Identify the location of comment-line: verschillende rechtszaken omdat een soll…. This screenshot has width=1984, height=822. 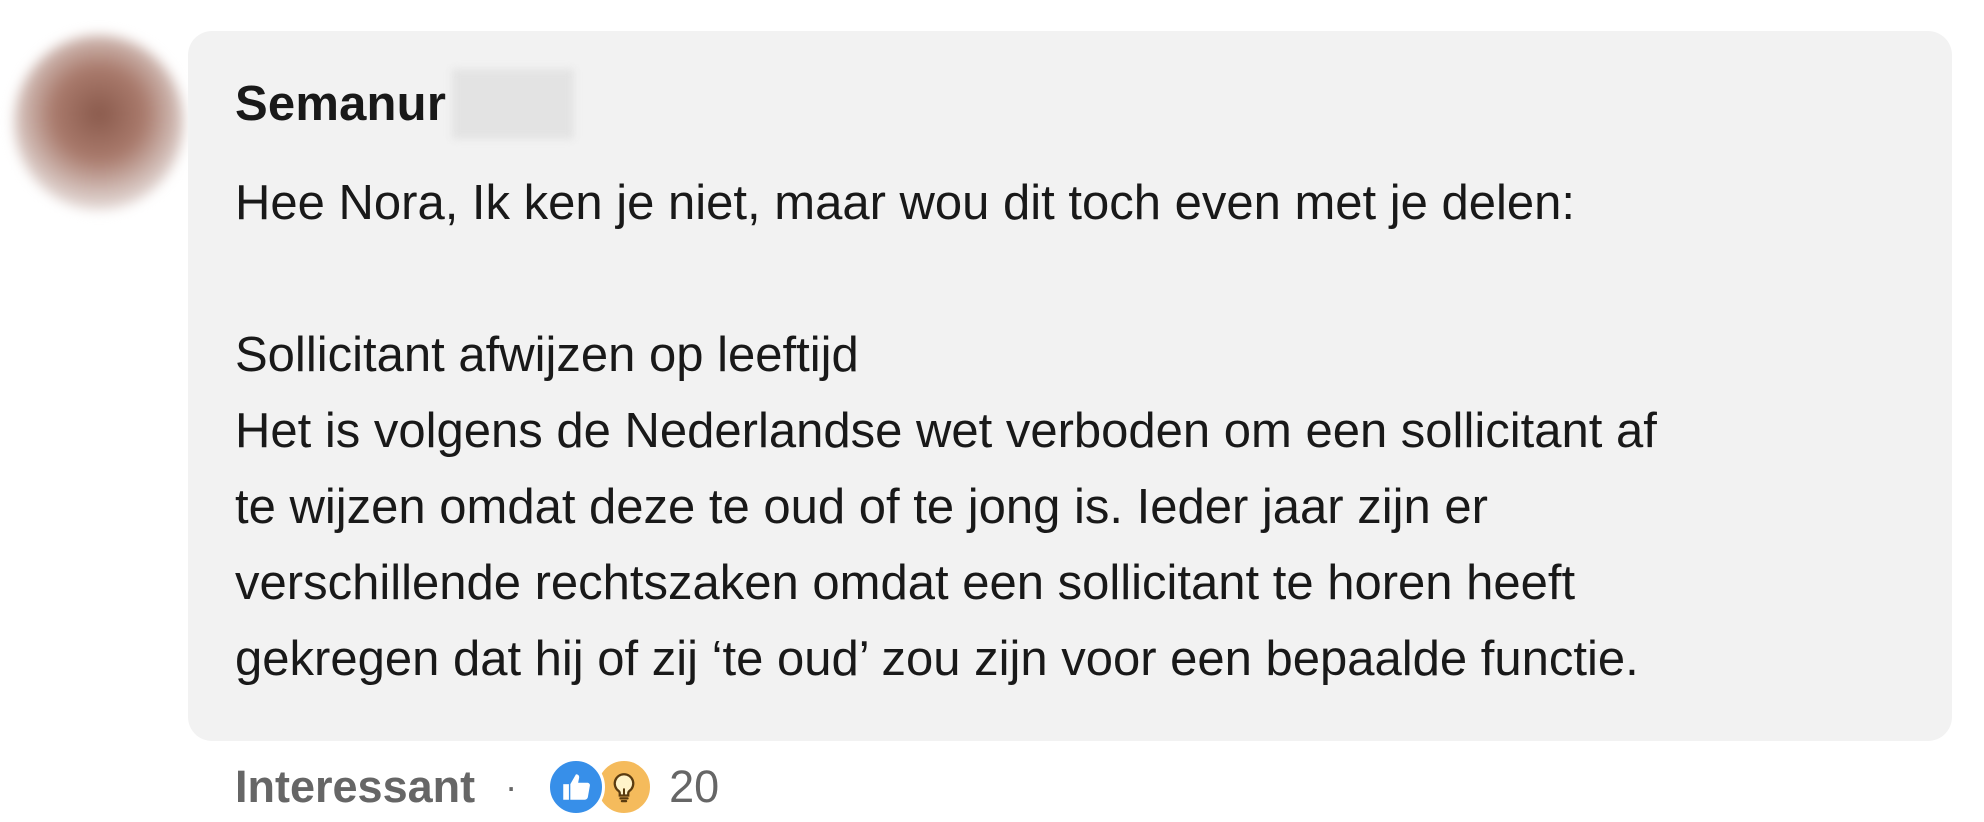
(905, 583).